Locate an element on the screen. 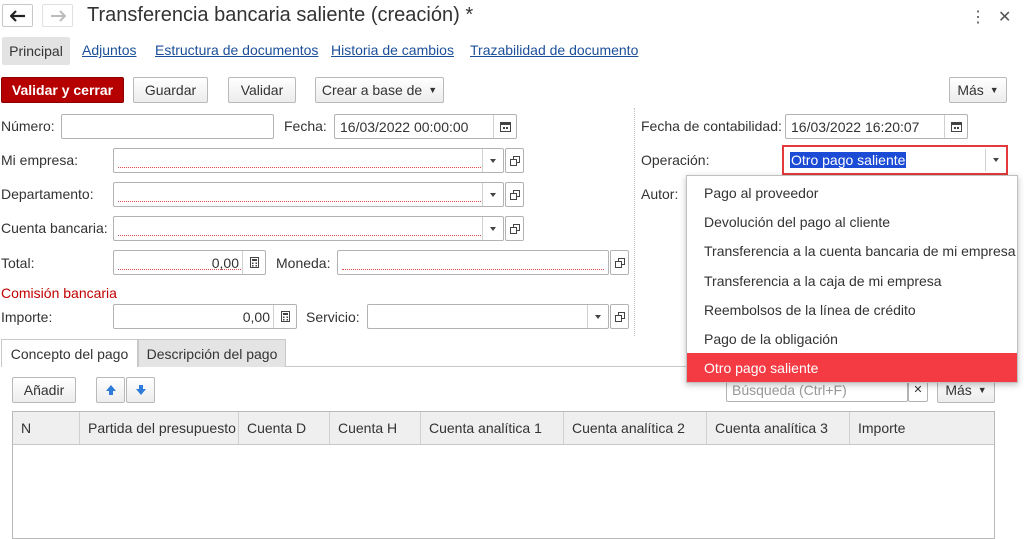 The height and width of the screenshot is (539, 1024). forward-button is located at coordinates (57, 15).